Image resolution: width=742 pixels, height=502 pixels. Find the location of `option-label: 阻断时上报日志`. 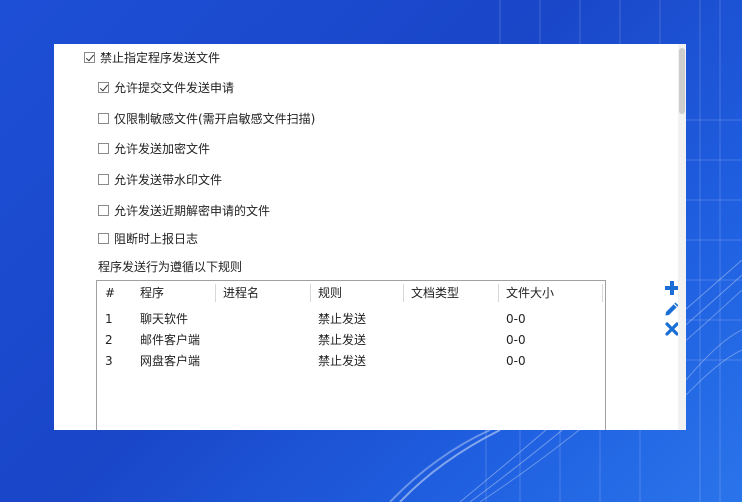

option-label: 阻断时上报日志 is located at coordinates (156, 238).